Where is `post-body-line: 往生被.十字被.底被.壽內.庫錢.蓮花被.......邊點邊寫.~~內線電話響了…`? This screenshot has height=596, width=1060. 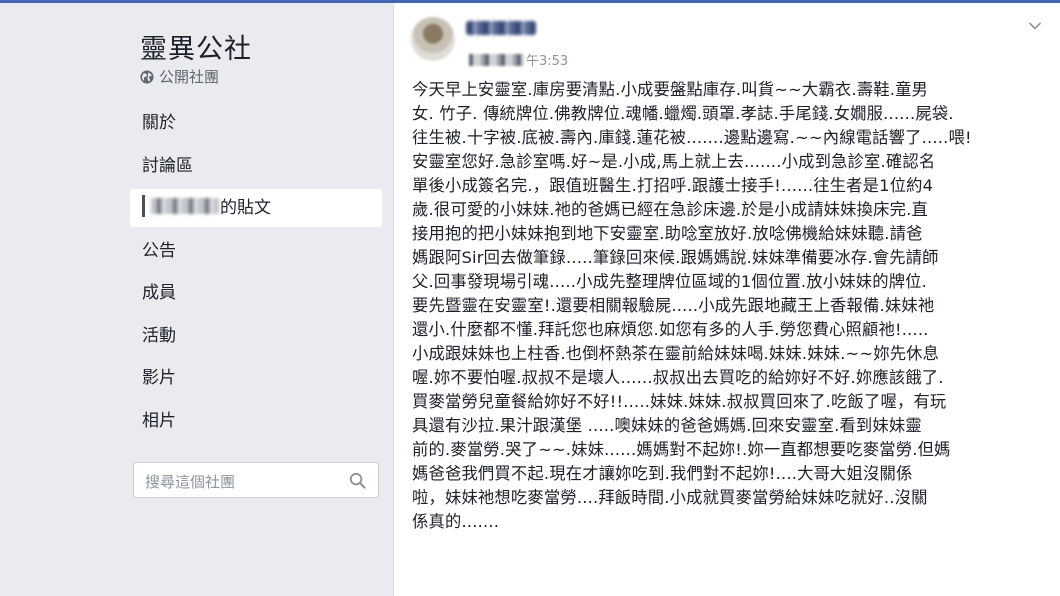
post-body-line: 往生被.十字被.底被.壽內.庫錢.蓮花被.......邊點邊寫.~~內線電話響了… is located at coordinates (692, 137).